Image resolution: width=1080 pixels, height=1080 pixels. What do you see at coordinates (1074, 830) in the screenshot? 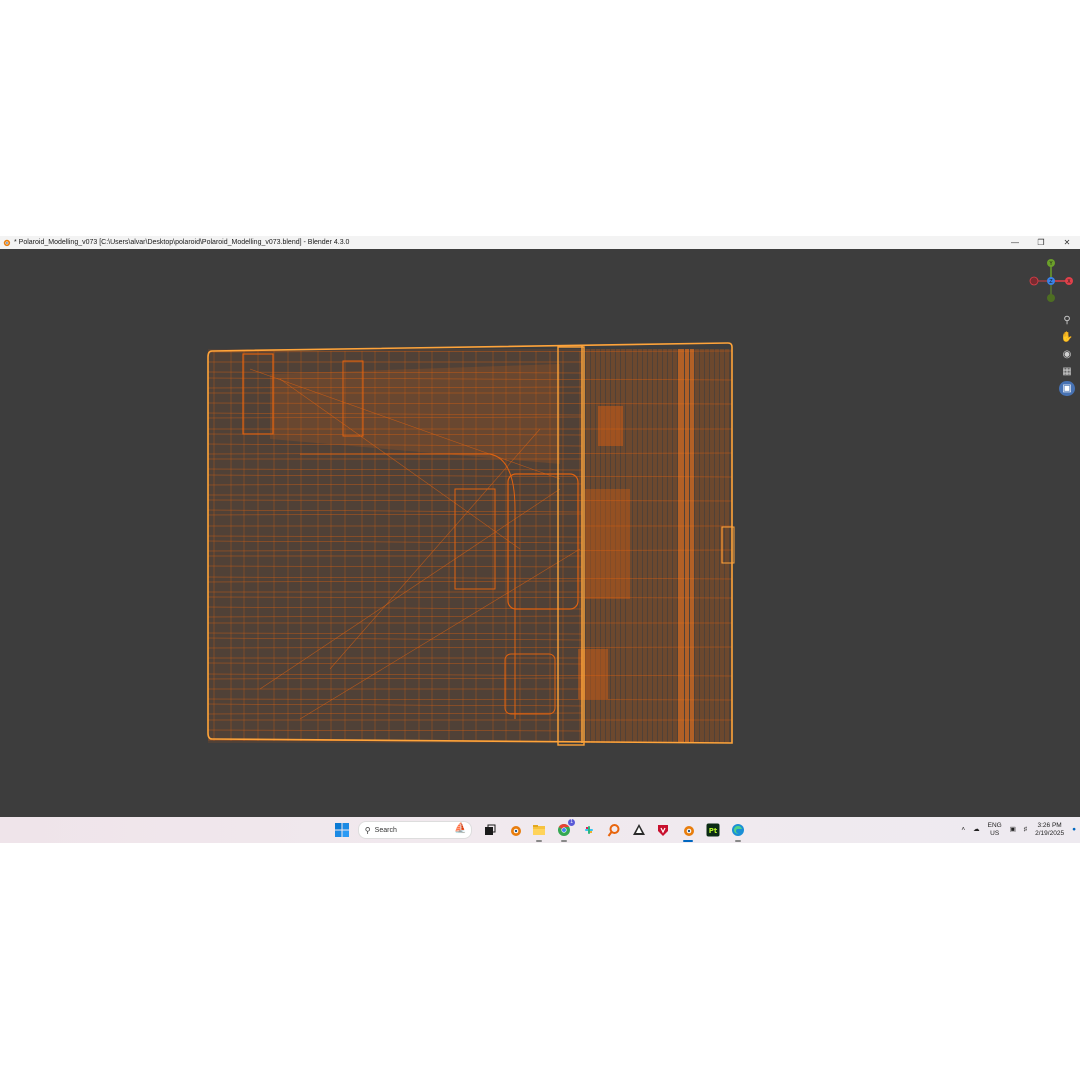
I see `notification-bell-icon: ●` at bounding box center [1074, 830].